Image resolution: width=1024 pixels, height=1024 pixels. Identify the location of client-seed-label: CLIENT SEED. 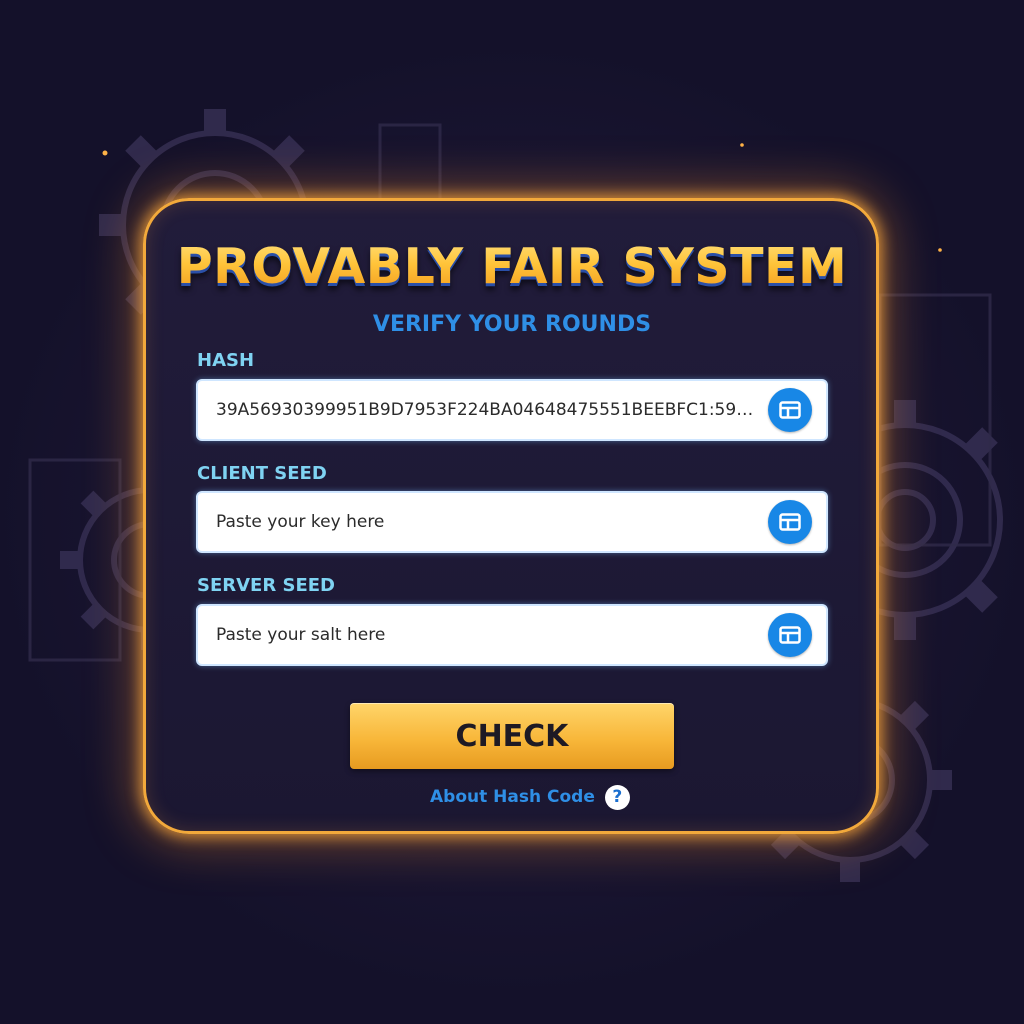
(262, 473).